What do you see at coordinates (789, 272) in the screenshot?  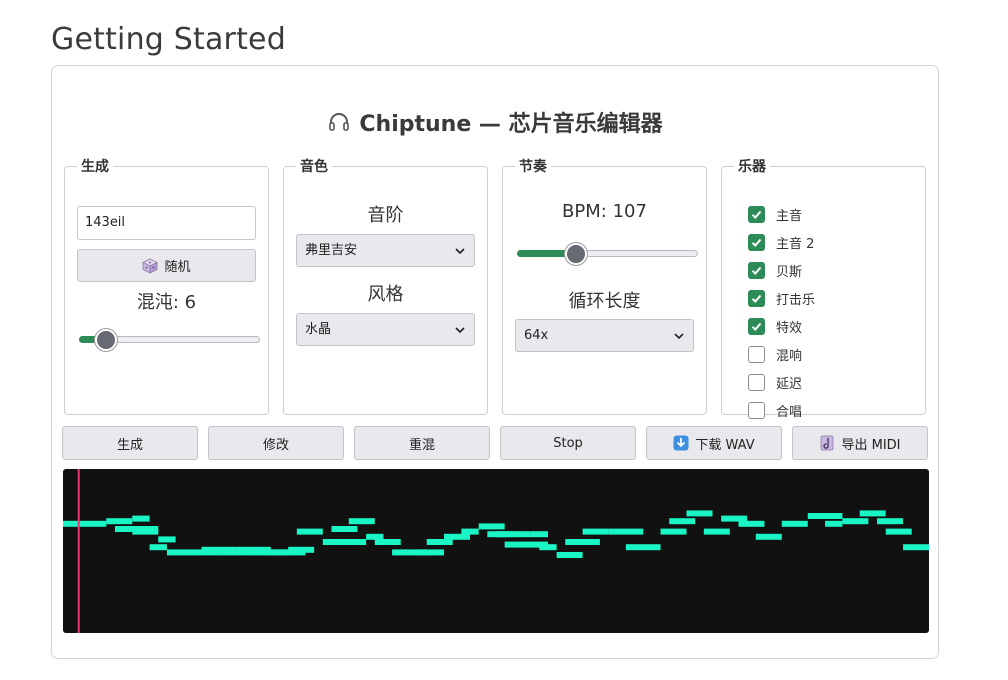 I see `instrument-label: 贝斯` at bounding box center [789, 272].